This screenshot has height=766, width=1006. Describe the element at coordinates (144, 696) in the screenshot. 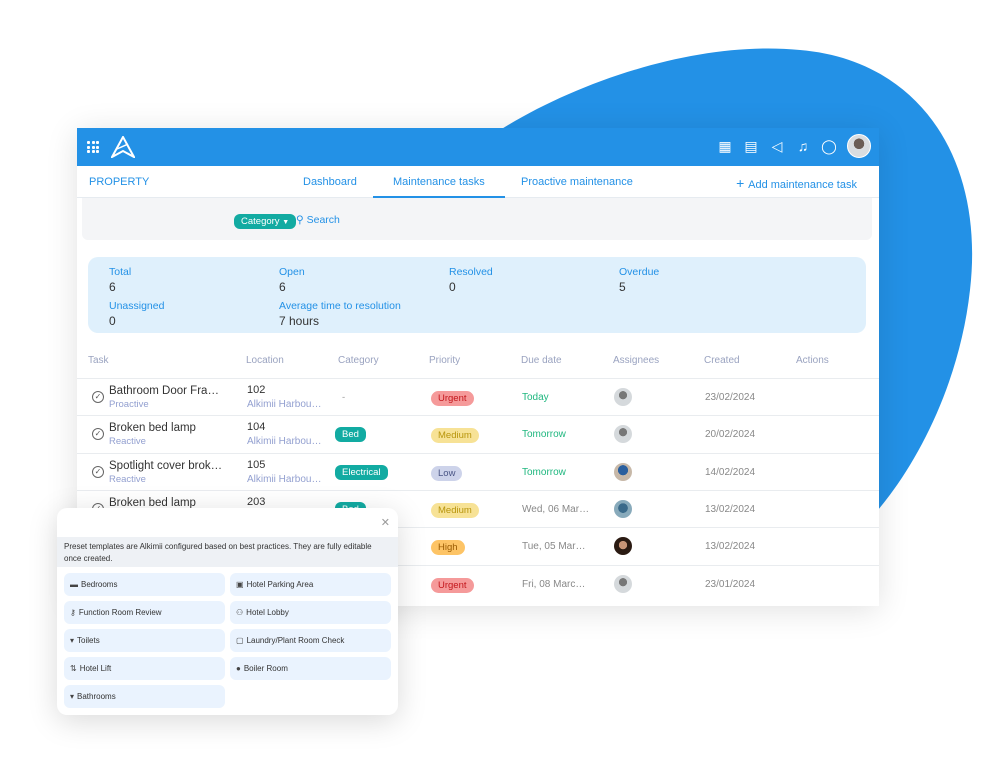

I see `template-option: ▾ Bathrooms` at that location.